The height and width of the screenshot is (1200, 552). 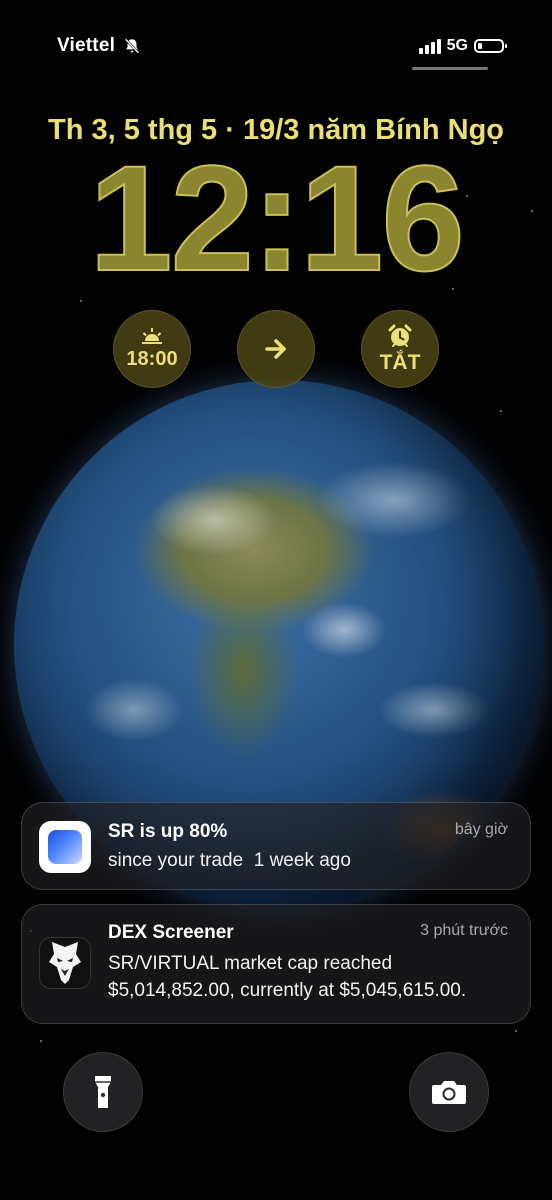 What do you see at coordinates (229, 860) in the screenshot?
I see `notification-body: since your trade 1 week ago` at bounding box center [229, 860].